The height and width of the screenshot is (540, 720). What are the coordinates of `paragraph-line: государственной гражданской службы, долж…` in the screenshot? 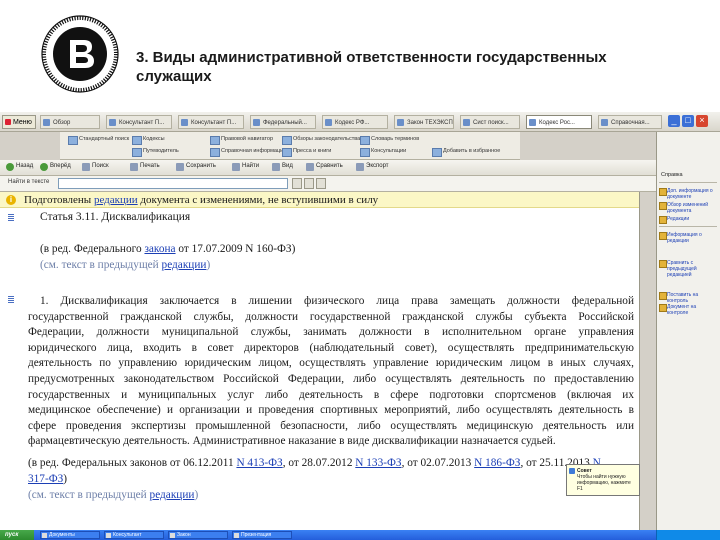 It's located at (331, 316).